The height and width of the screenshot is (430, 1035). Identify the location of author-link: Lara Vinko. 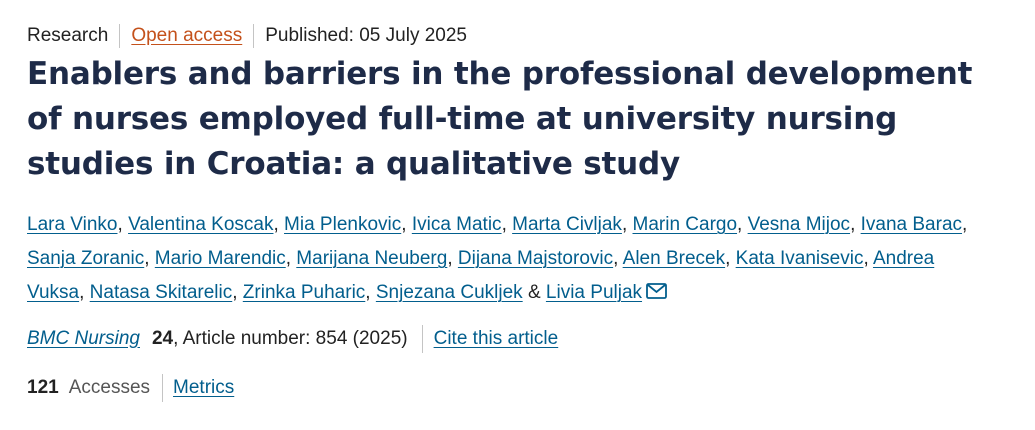
(72, 224).